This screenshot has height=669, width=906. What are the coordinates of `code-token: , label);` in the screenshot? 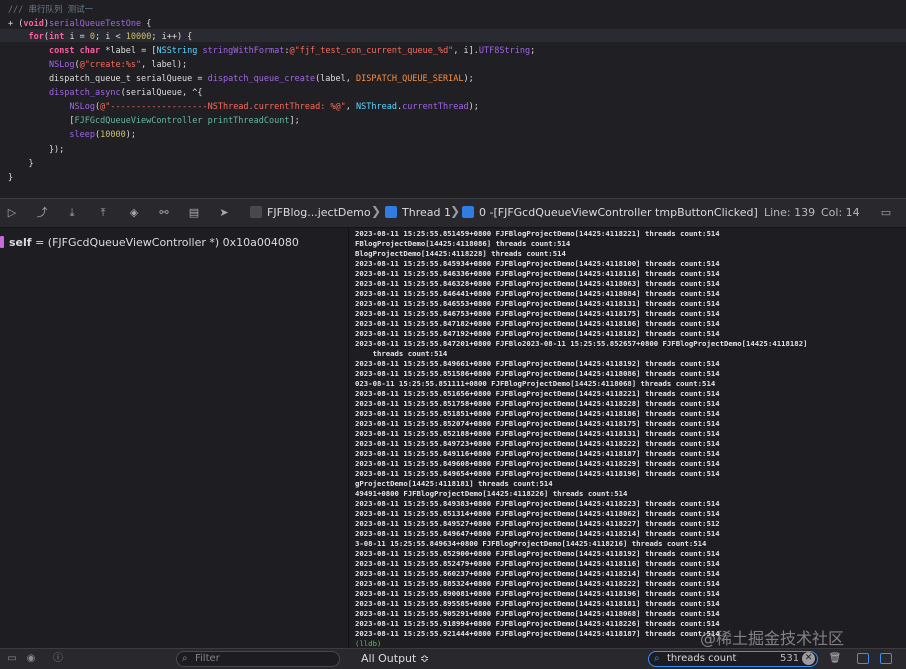 It's located at (164, 65).